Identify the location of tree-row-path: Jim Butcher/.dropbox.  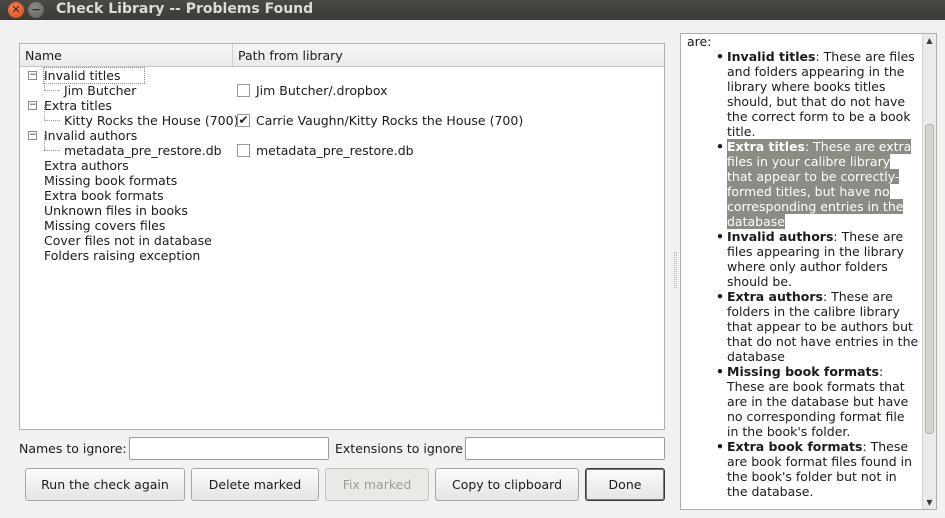
(322, 90).